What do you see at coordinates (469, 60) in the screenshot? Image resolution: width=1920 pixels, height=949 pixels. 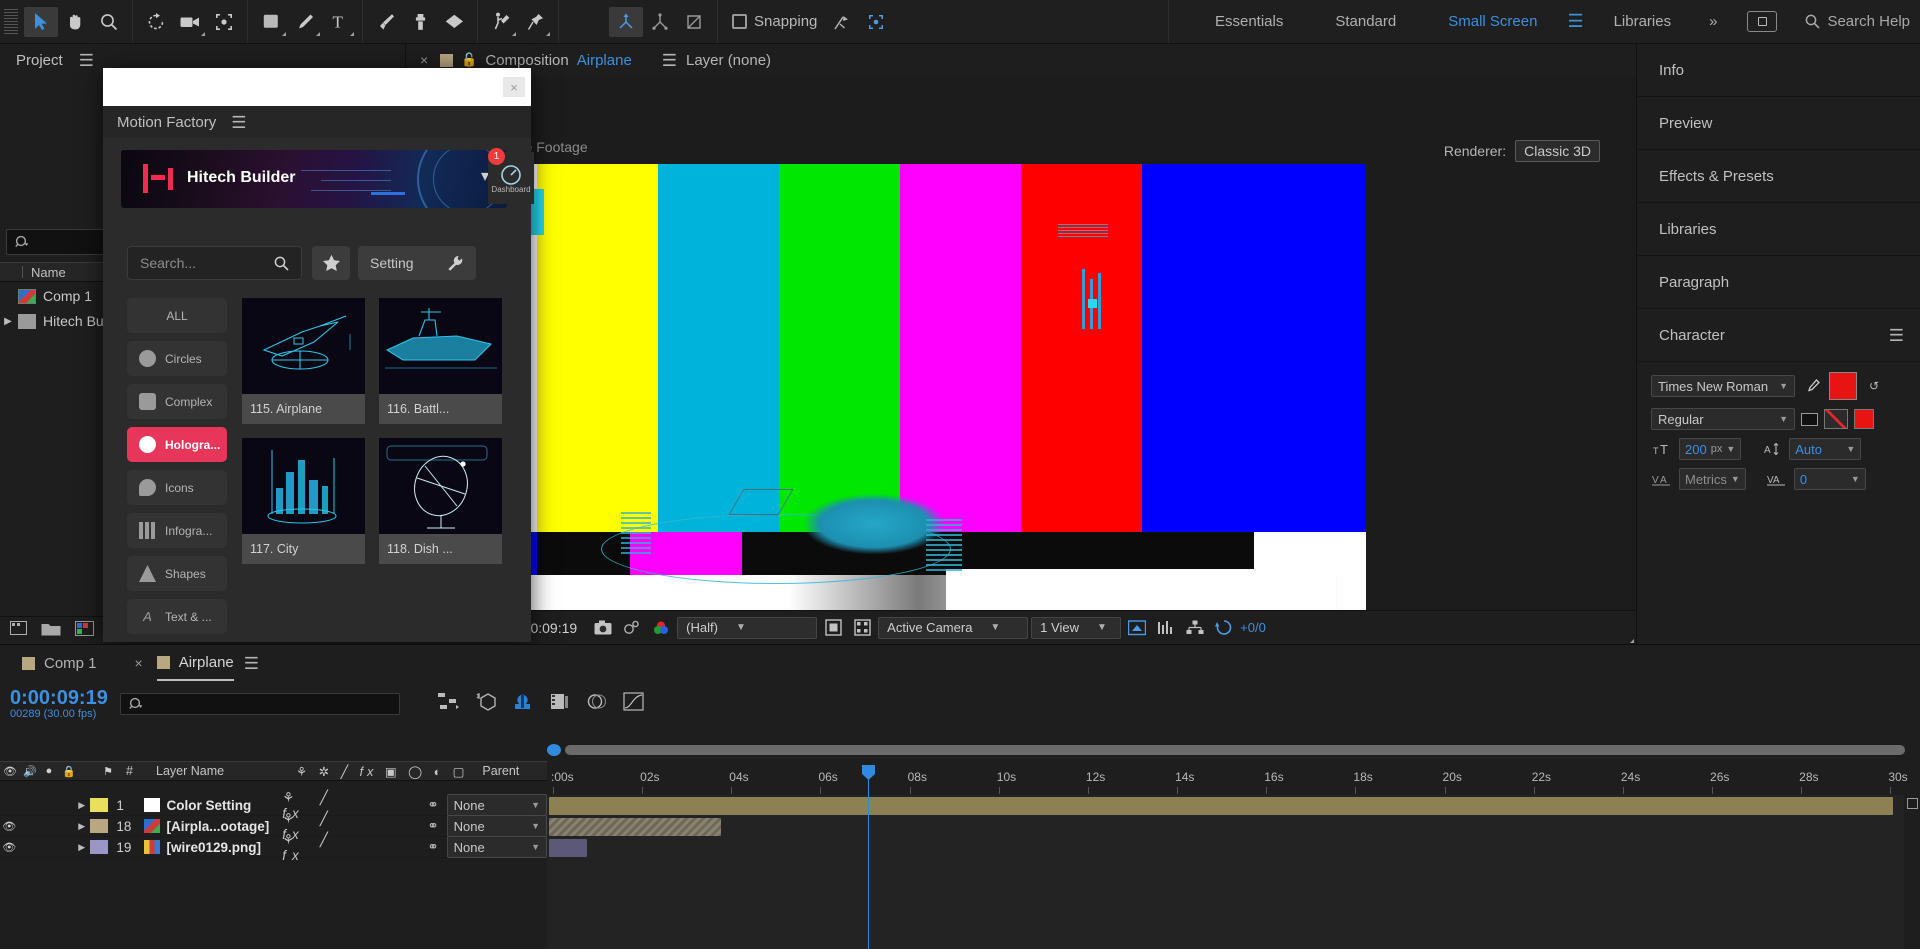 I see `lock-icon: 🔓` at bounding box center [469, 60].